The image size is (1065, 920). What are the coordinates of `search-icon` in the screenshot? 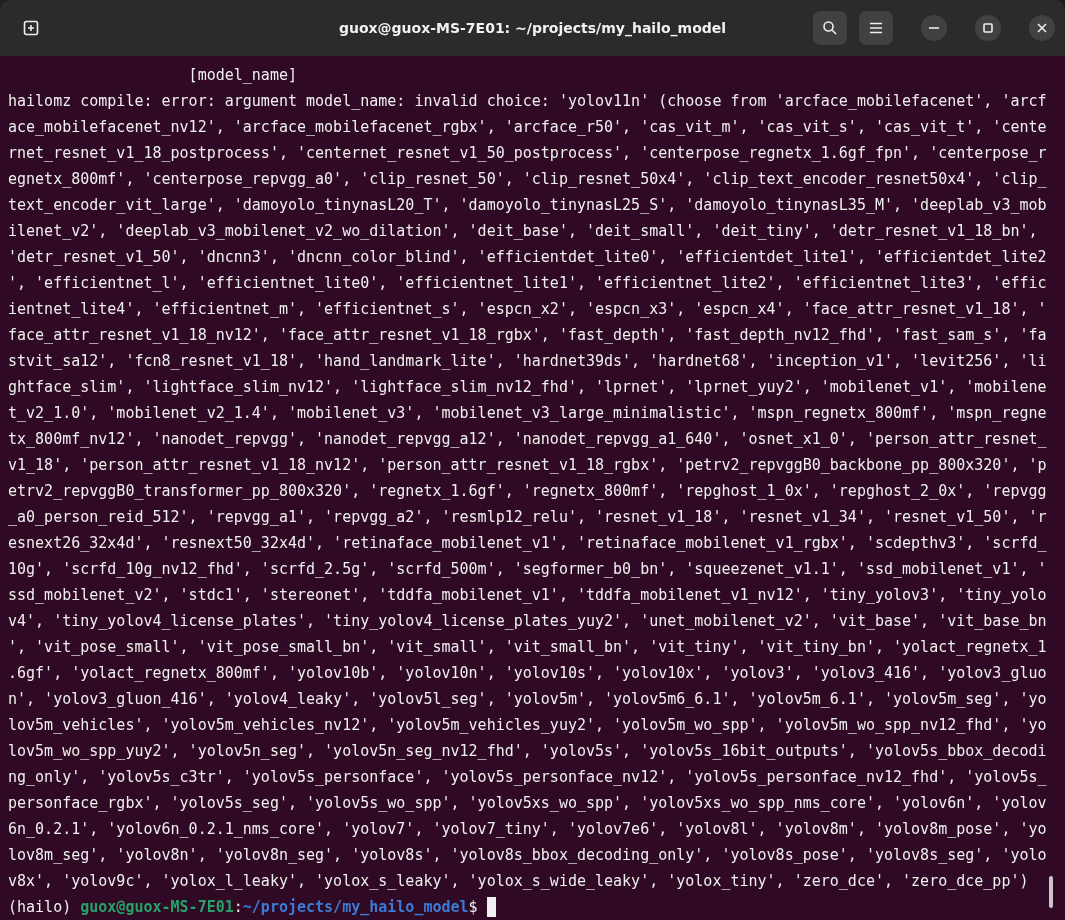 It's located at (830, 28).